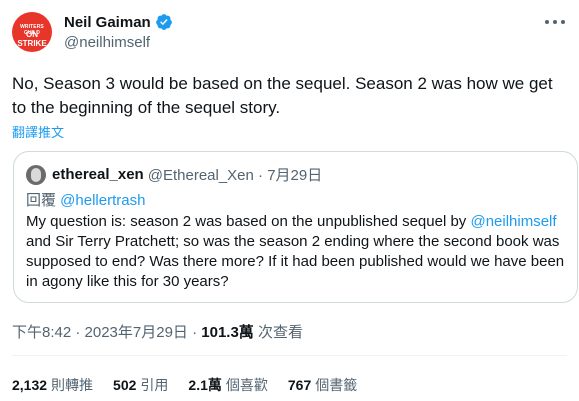  Describe the element at coordinates (278, 332) in the screenshot. I see `views-label: 次查看` at that location.